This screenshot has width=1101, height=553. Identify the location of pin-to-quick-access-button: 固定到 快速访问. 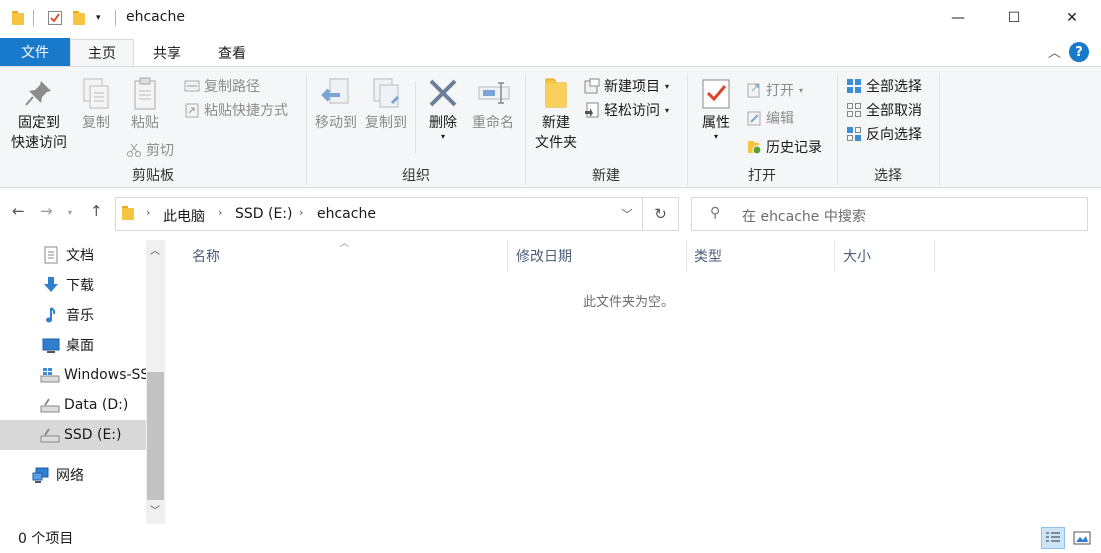
(39, 115).